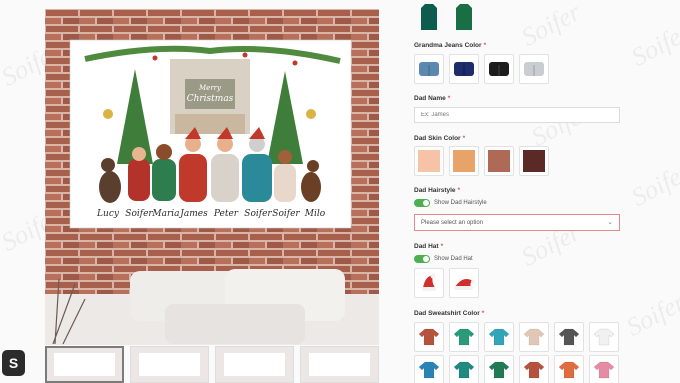  Describe the element at coordinates (481, 69) in the screenshot. I see `grandma-jeans-options` at that location.